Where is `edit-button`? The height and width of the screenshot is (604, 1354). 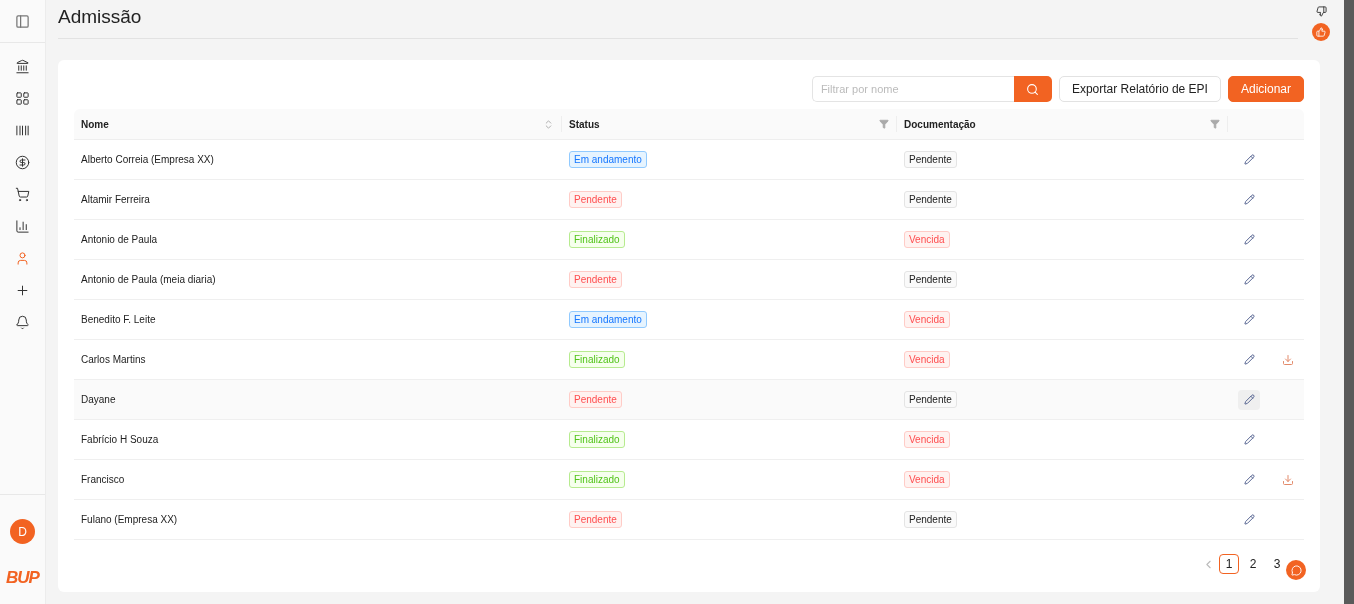
edit-button is located at coordinates (1249, 399).